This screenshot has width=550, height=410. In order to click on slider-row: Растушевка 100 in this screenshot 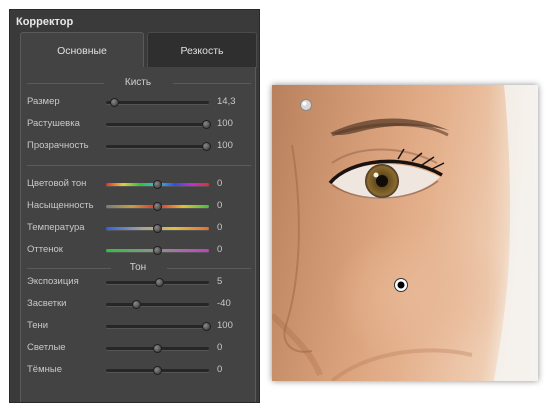, I will do `click(138, 124)`.